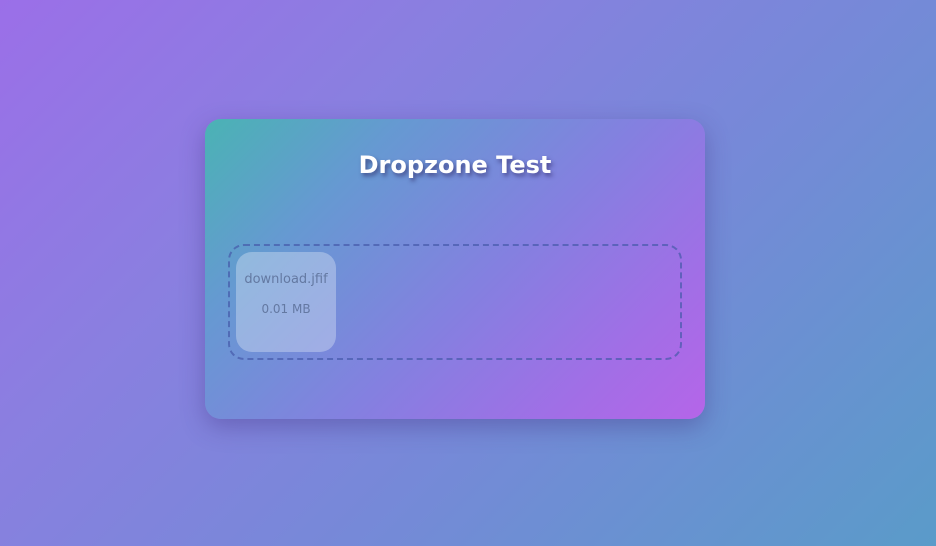 The image size is (936, 546). What do you see at coordinates (286, 279) in the screenshot?
I see `file-name: download.jfif` at bounding box center [286, 279].